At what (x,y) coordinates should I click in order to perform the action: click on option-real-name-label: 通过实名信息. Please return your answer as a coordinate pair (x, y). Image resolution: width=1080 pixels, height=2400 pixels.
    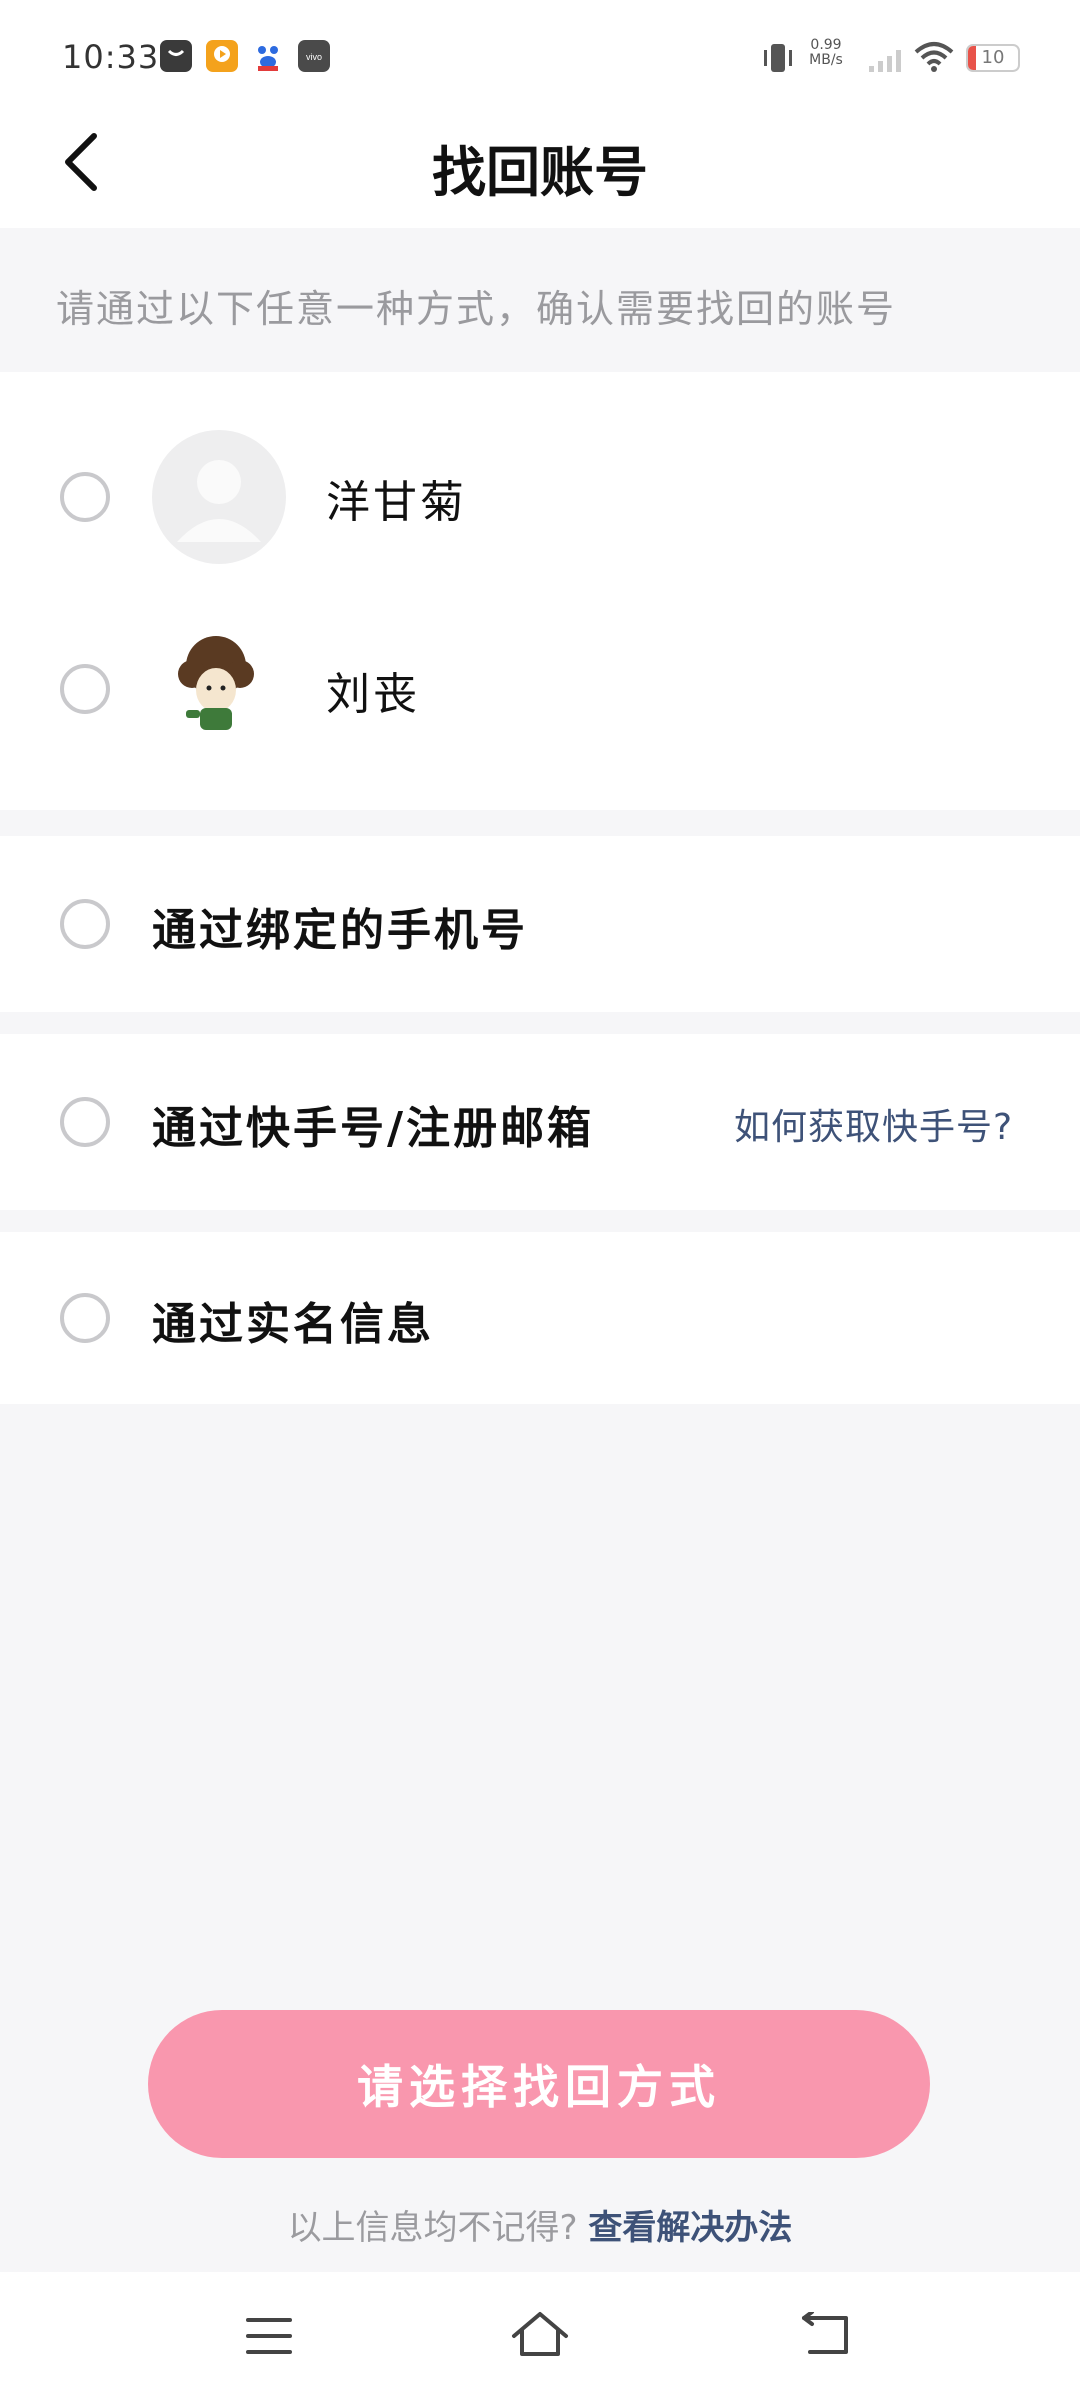
    Looking at the image, I should click on (293, 1324).